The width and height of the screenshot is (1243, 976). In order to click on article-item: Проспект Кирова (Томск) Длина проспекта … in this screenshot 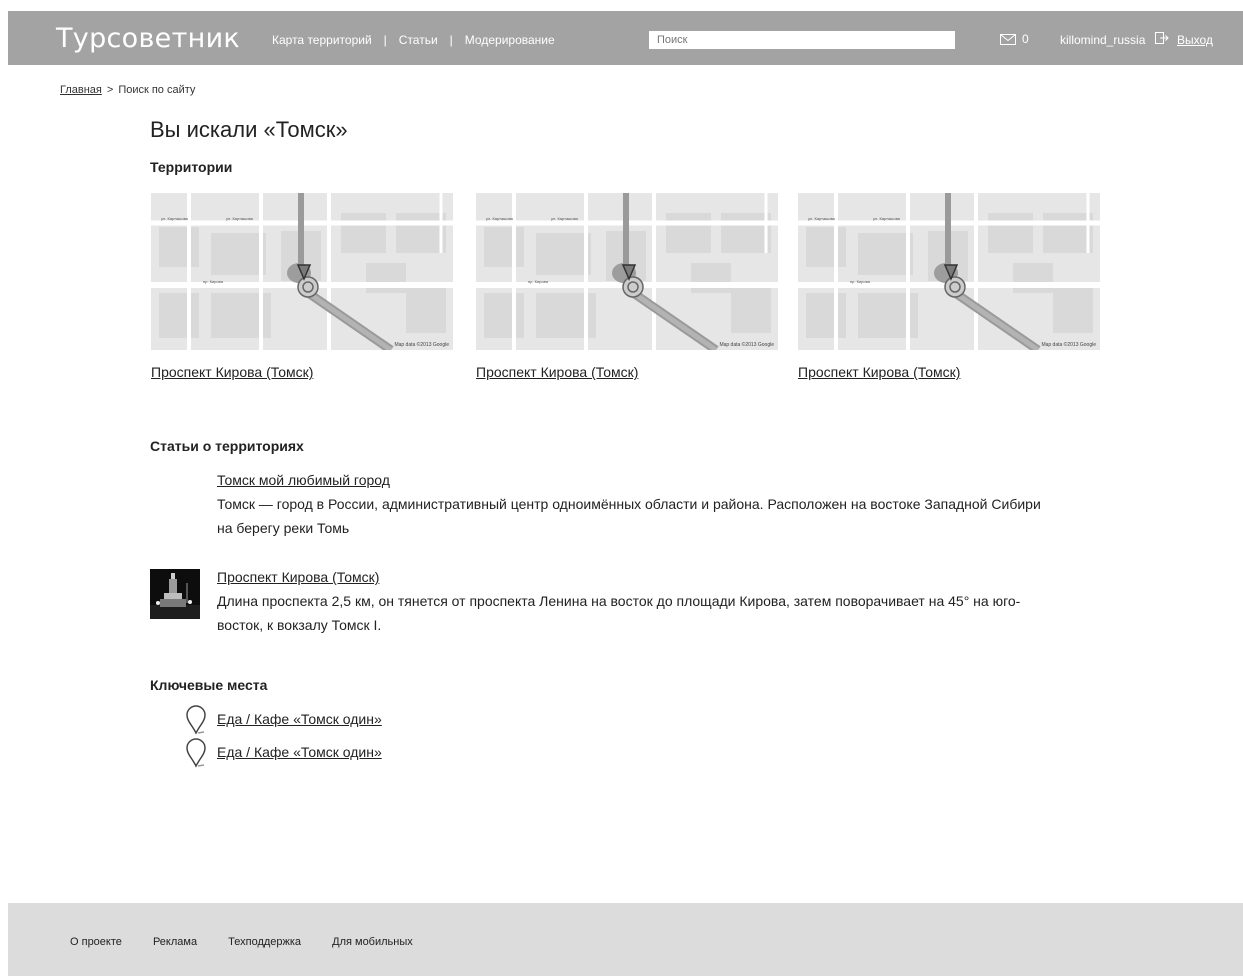, I will do `click(600, 605)`.